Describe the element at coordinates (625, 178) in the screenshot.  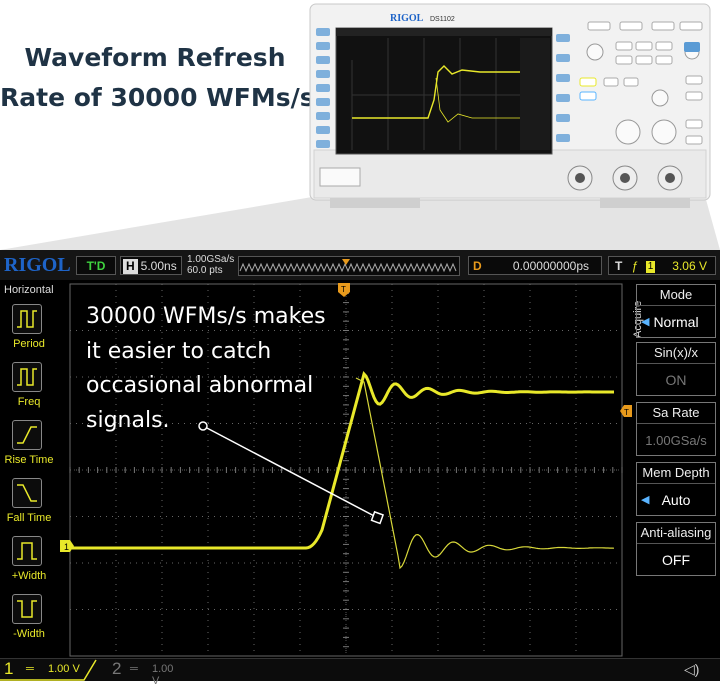
I see `input-connectors` at that location.